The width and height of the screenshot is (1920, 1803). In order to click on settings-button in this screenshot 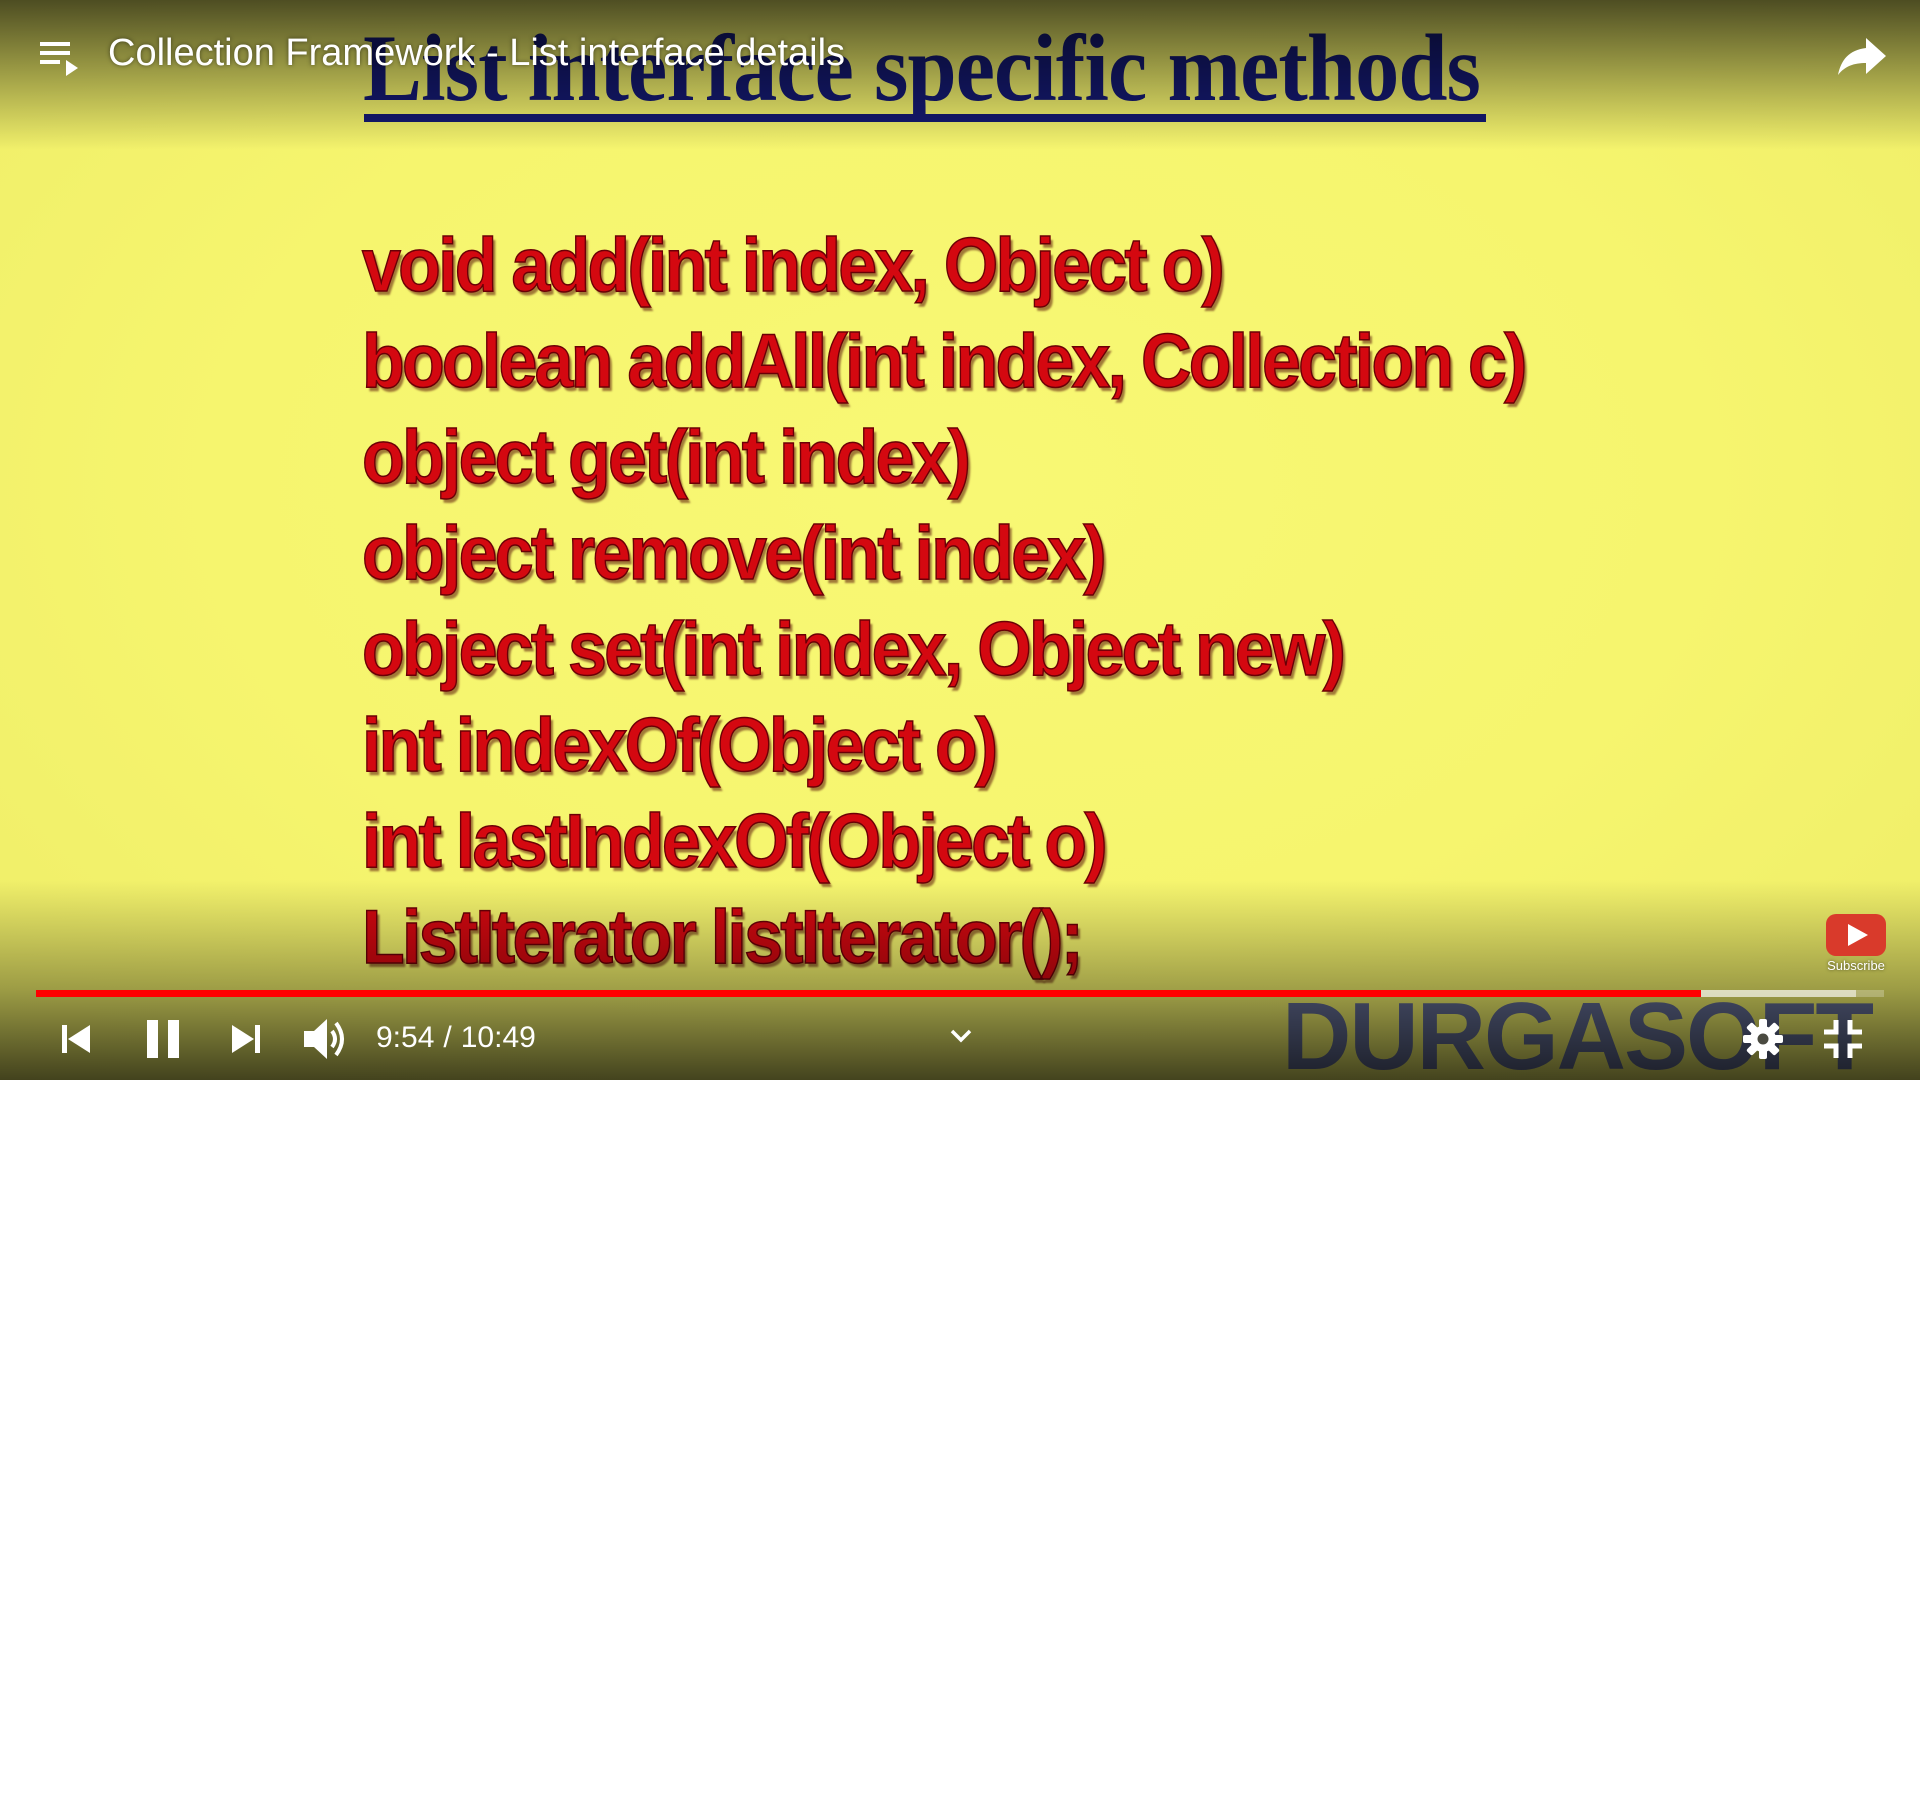, I will do `click(1763, 1039)`.